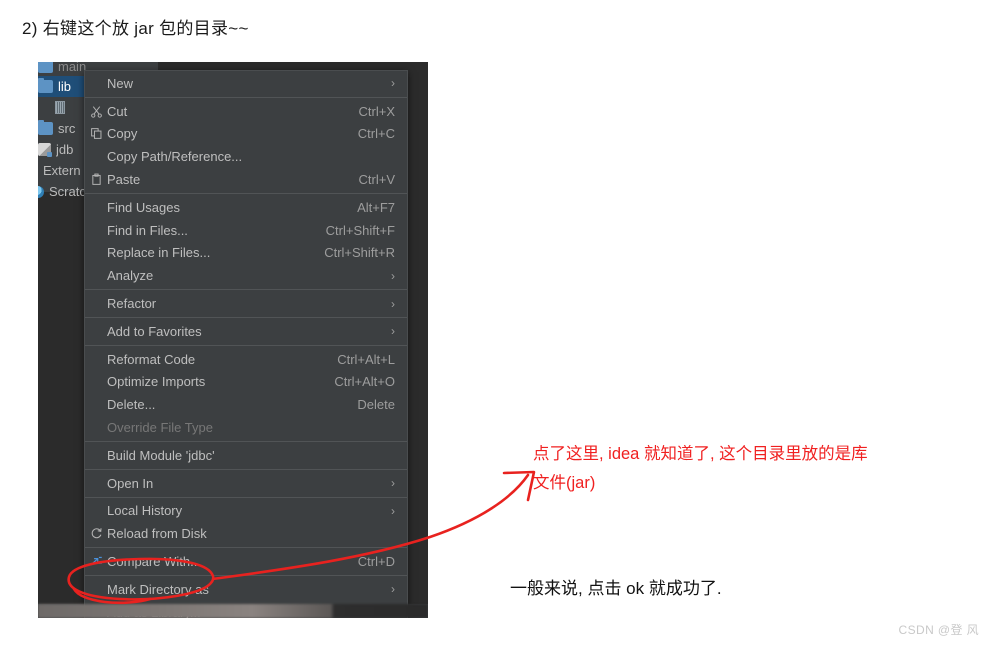  What do you see at coordinates (154, 331) in the screenshot?
I see `menu-item-label: Add to Favorites` at bounding box center [154, 331].